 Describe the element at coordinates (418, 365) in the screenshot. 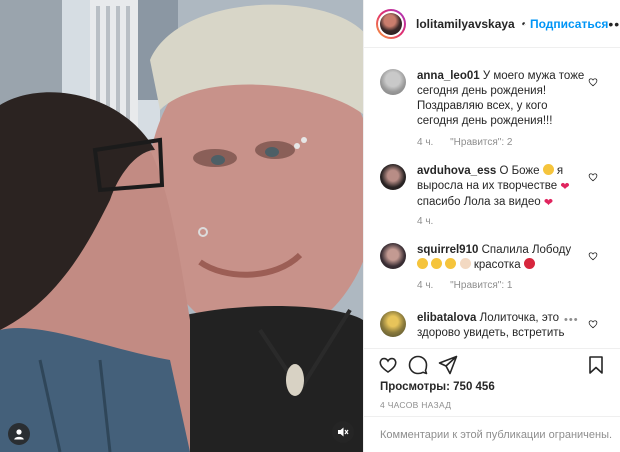

I see `comment-icon` at that location.